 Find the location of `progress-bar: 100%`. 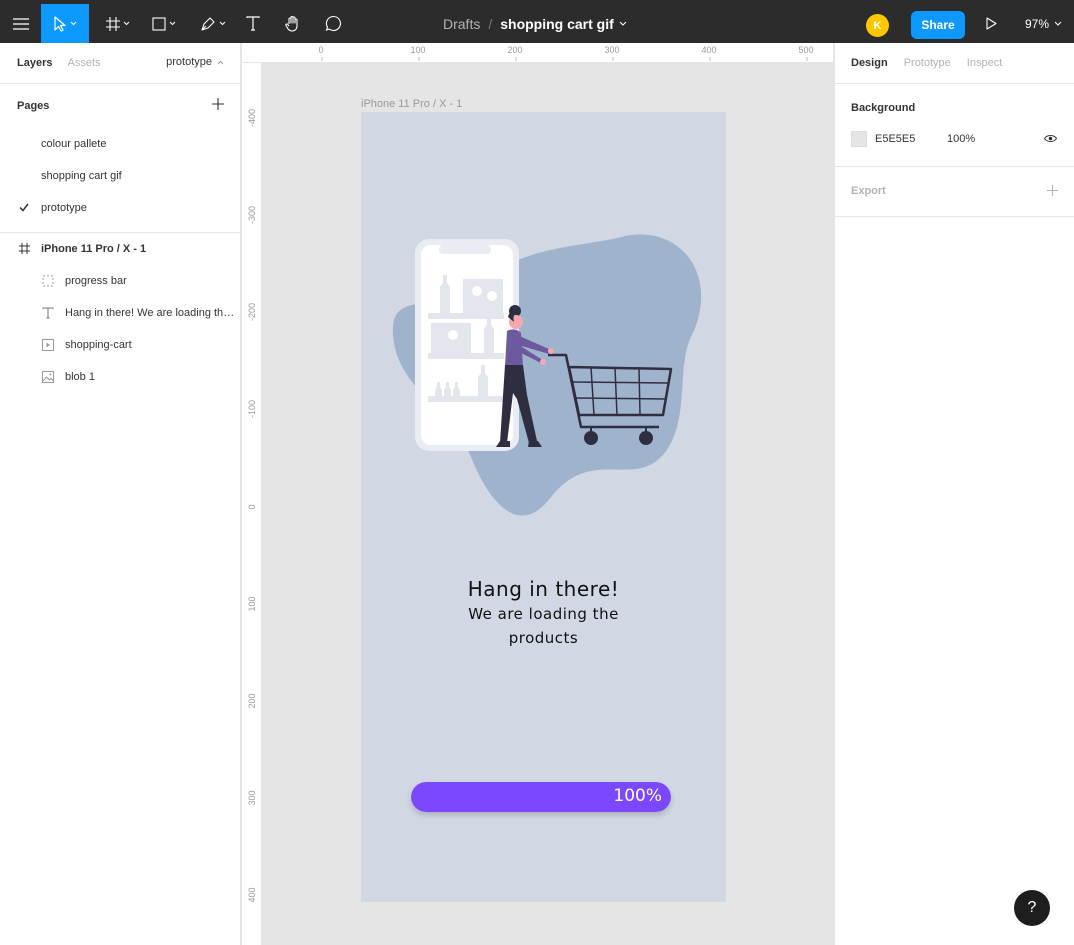

progress-bar: 100% is located at coordinates (541, 797).